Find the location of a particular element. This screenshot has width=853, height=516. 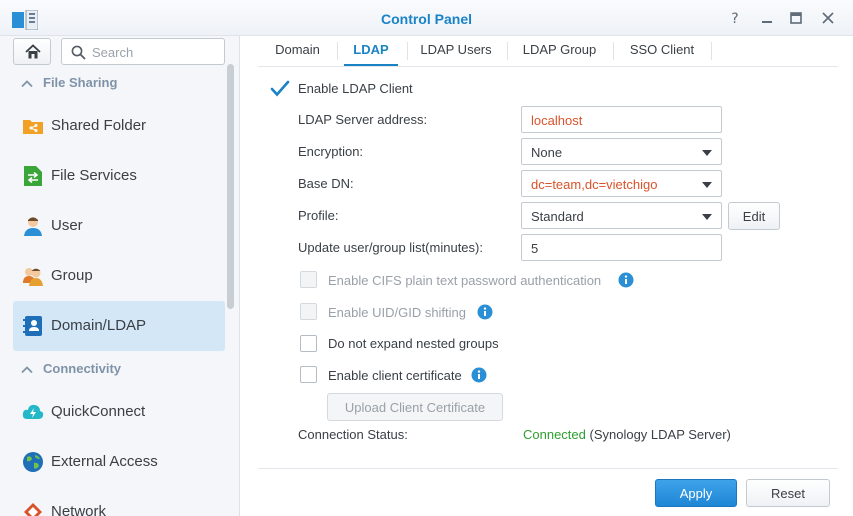

update-interval-value: 5 is located at coordinates (535, 248).